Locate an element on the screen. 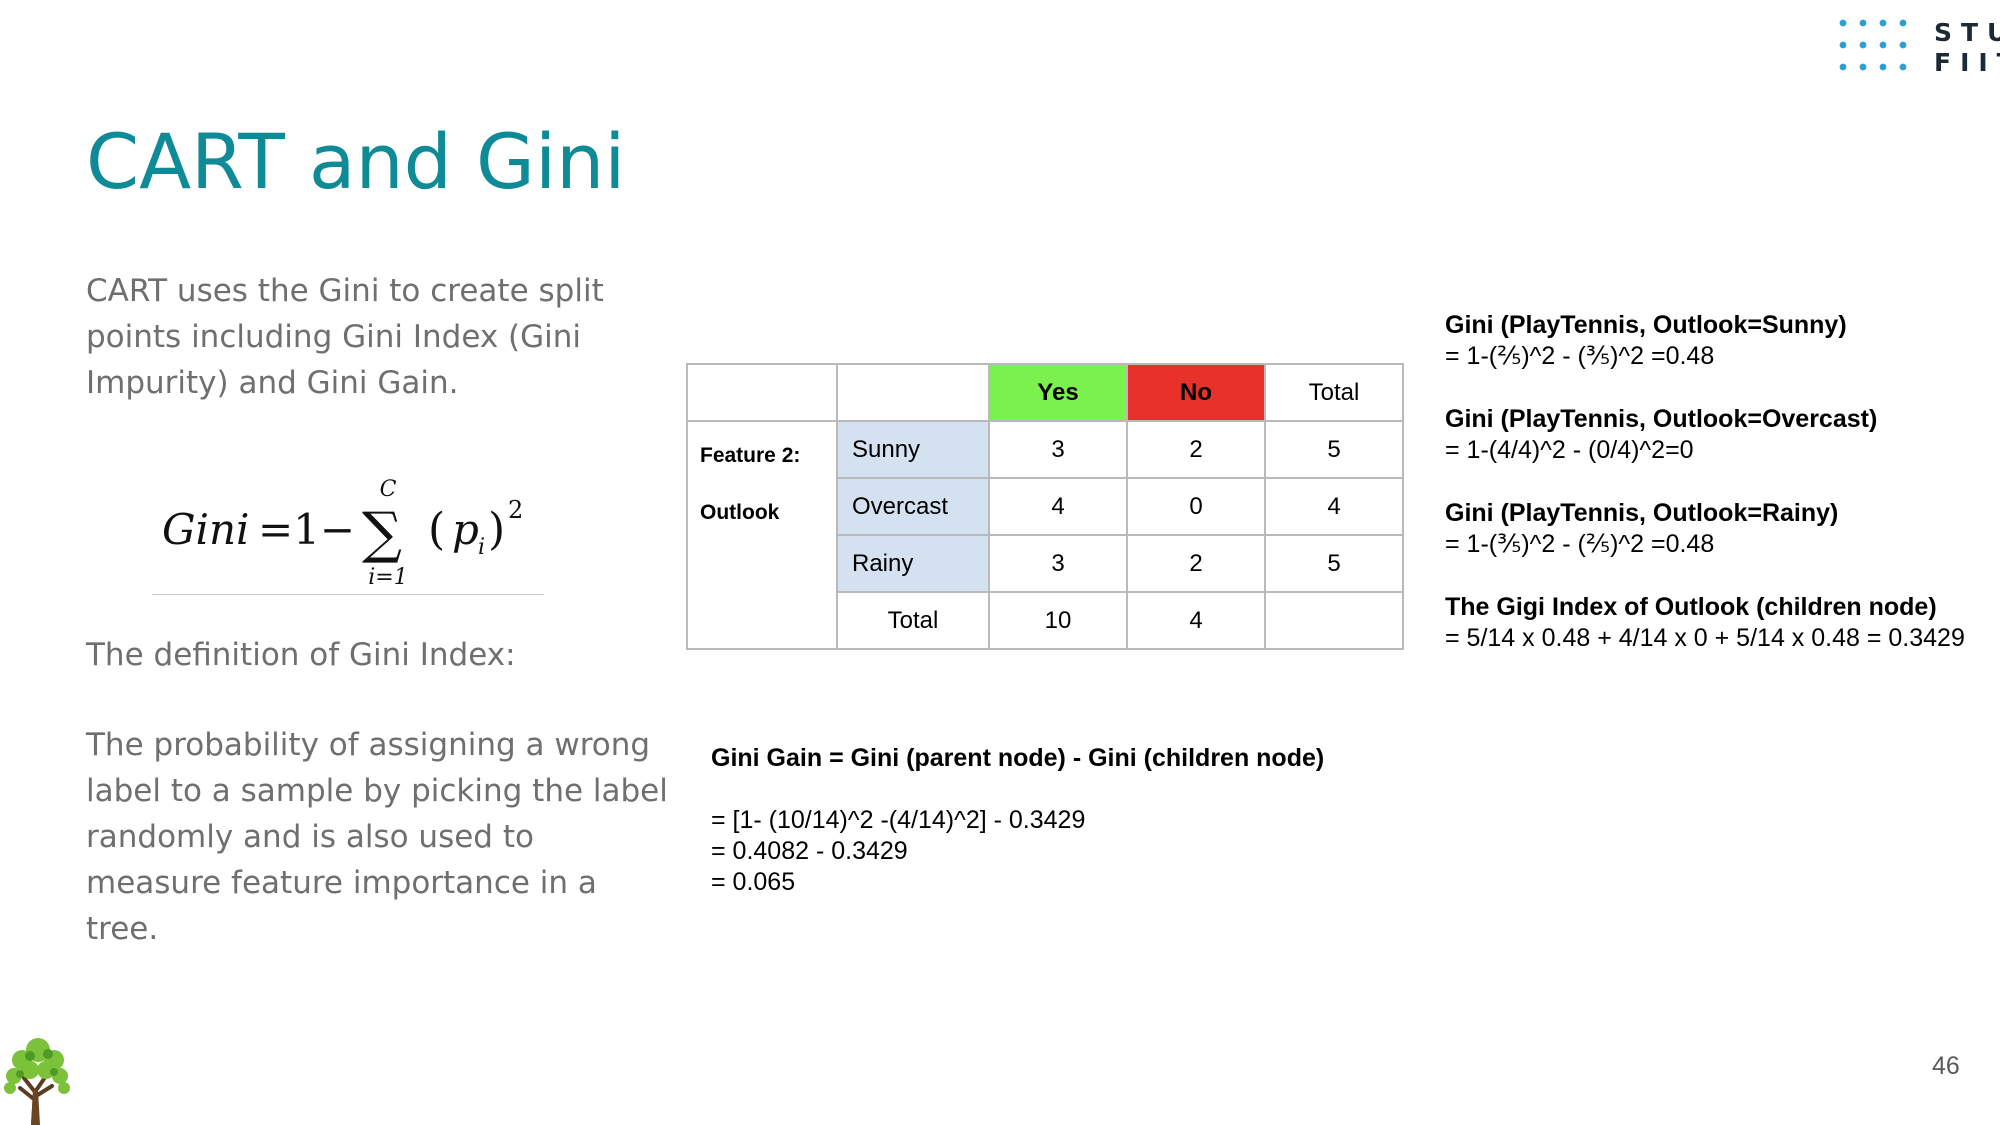 The height and width of the screenshot is (1125, 2000). logo-text: STU FIIT is located at coordinates (1967, 48).